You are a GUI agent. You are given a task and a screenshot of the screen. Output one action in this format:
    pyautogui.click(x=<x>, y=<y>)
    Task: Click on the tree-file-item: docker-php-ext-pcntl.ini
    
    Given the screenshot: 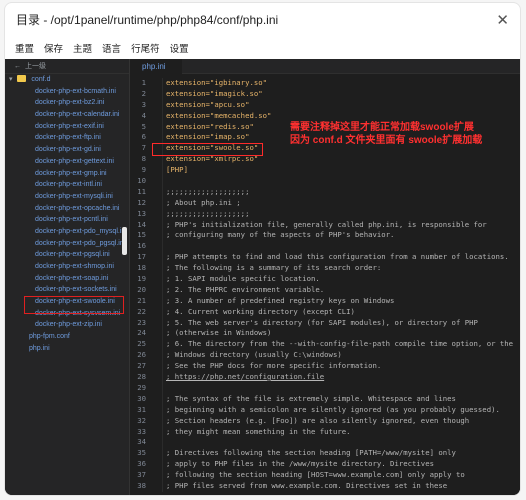 What is the action you would take?
    pyautogui.click(x=67, y=220)
    